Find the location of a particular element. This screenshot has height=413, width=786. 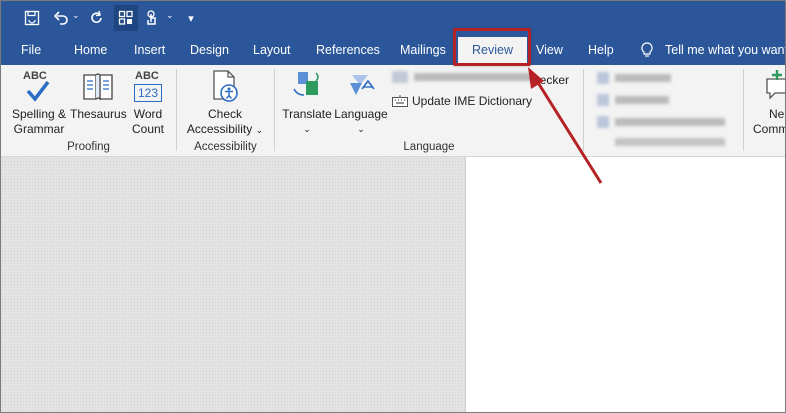

tab-design: Design is located at coordinates (209, 50).